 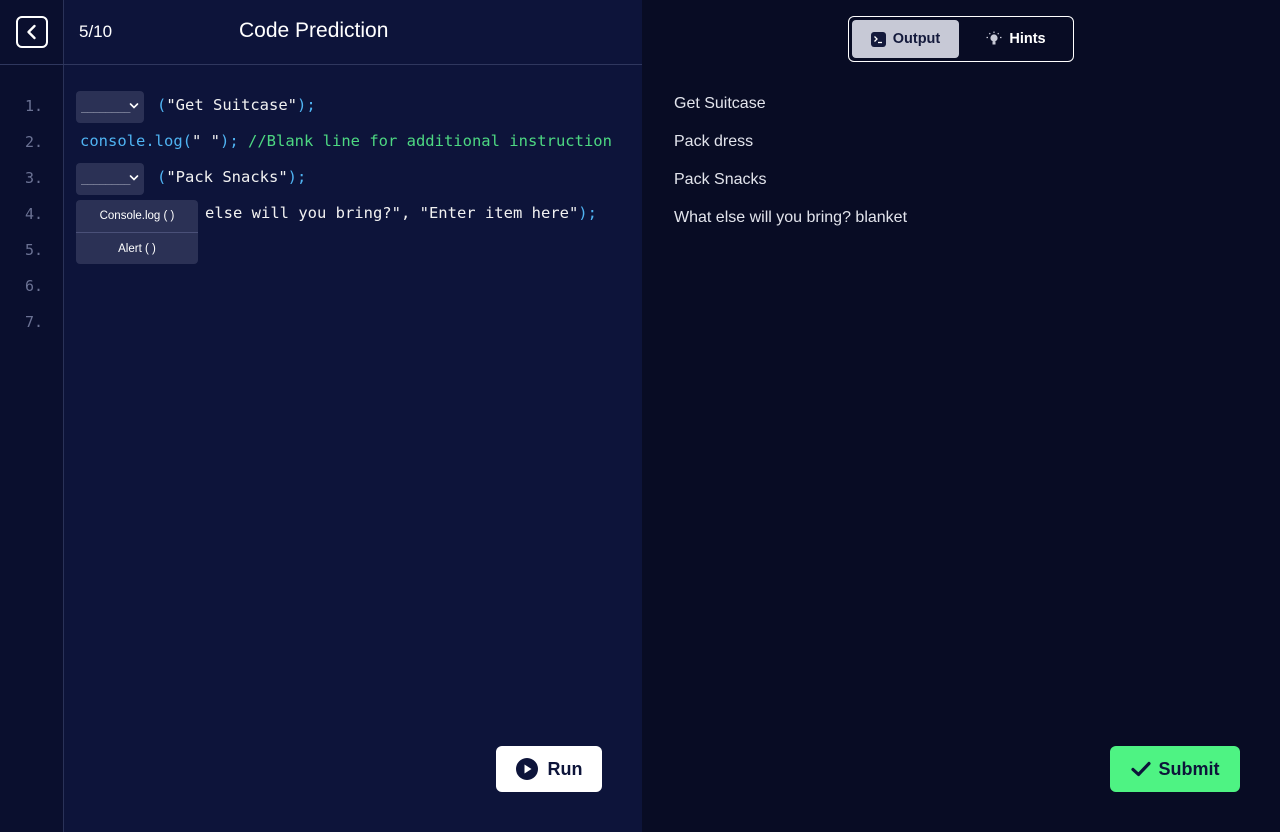 What do you see at coordinates (714, 141) in the screenshot?
I see `output-line: Pack dress` at bounding box center [714, 141].